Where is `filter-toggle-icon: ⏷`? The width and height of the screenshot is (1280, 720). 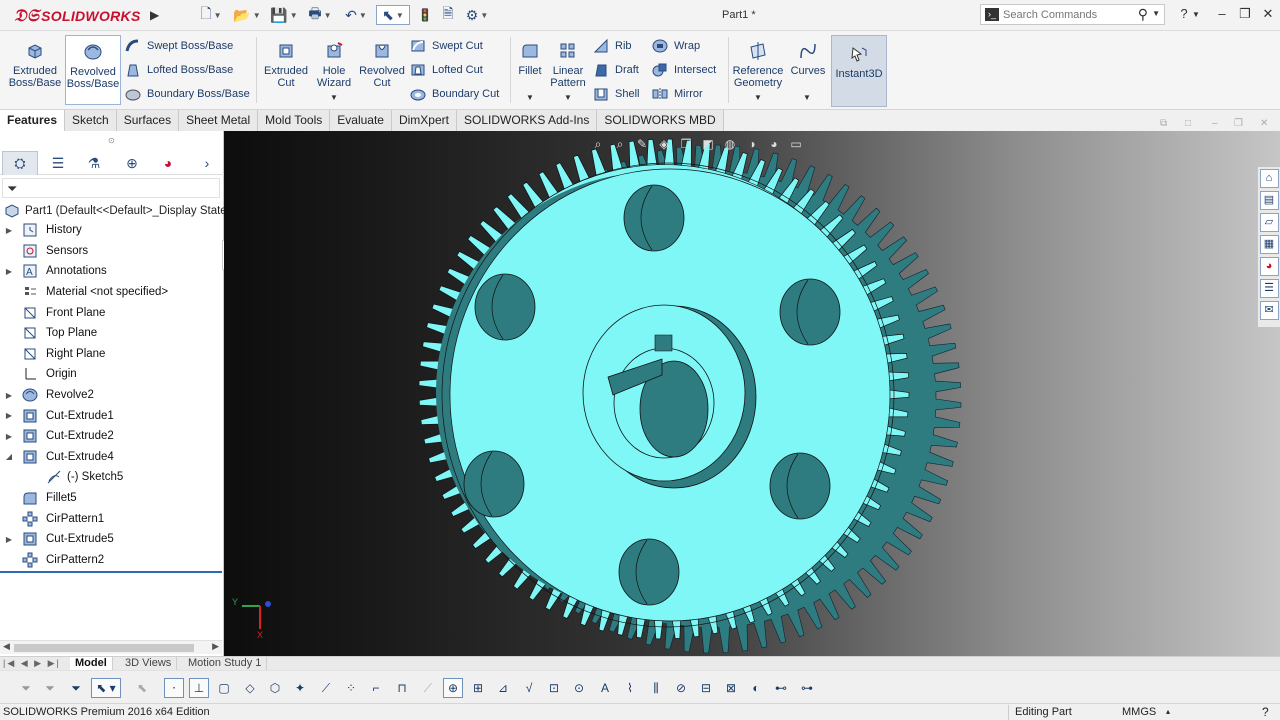
filter-toggle-icon: ⏷ is located at coordinates (26, 688).